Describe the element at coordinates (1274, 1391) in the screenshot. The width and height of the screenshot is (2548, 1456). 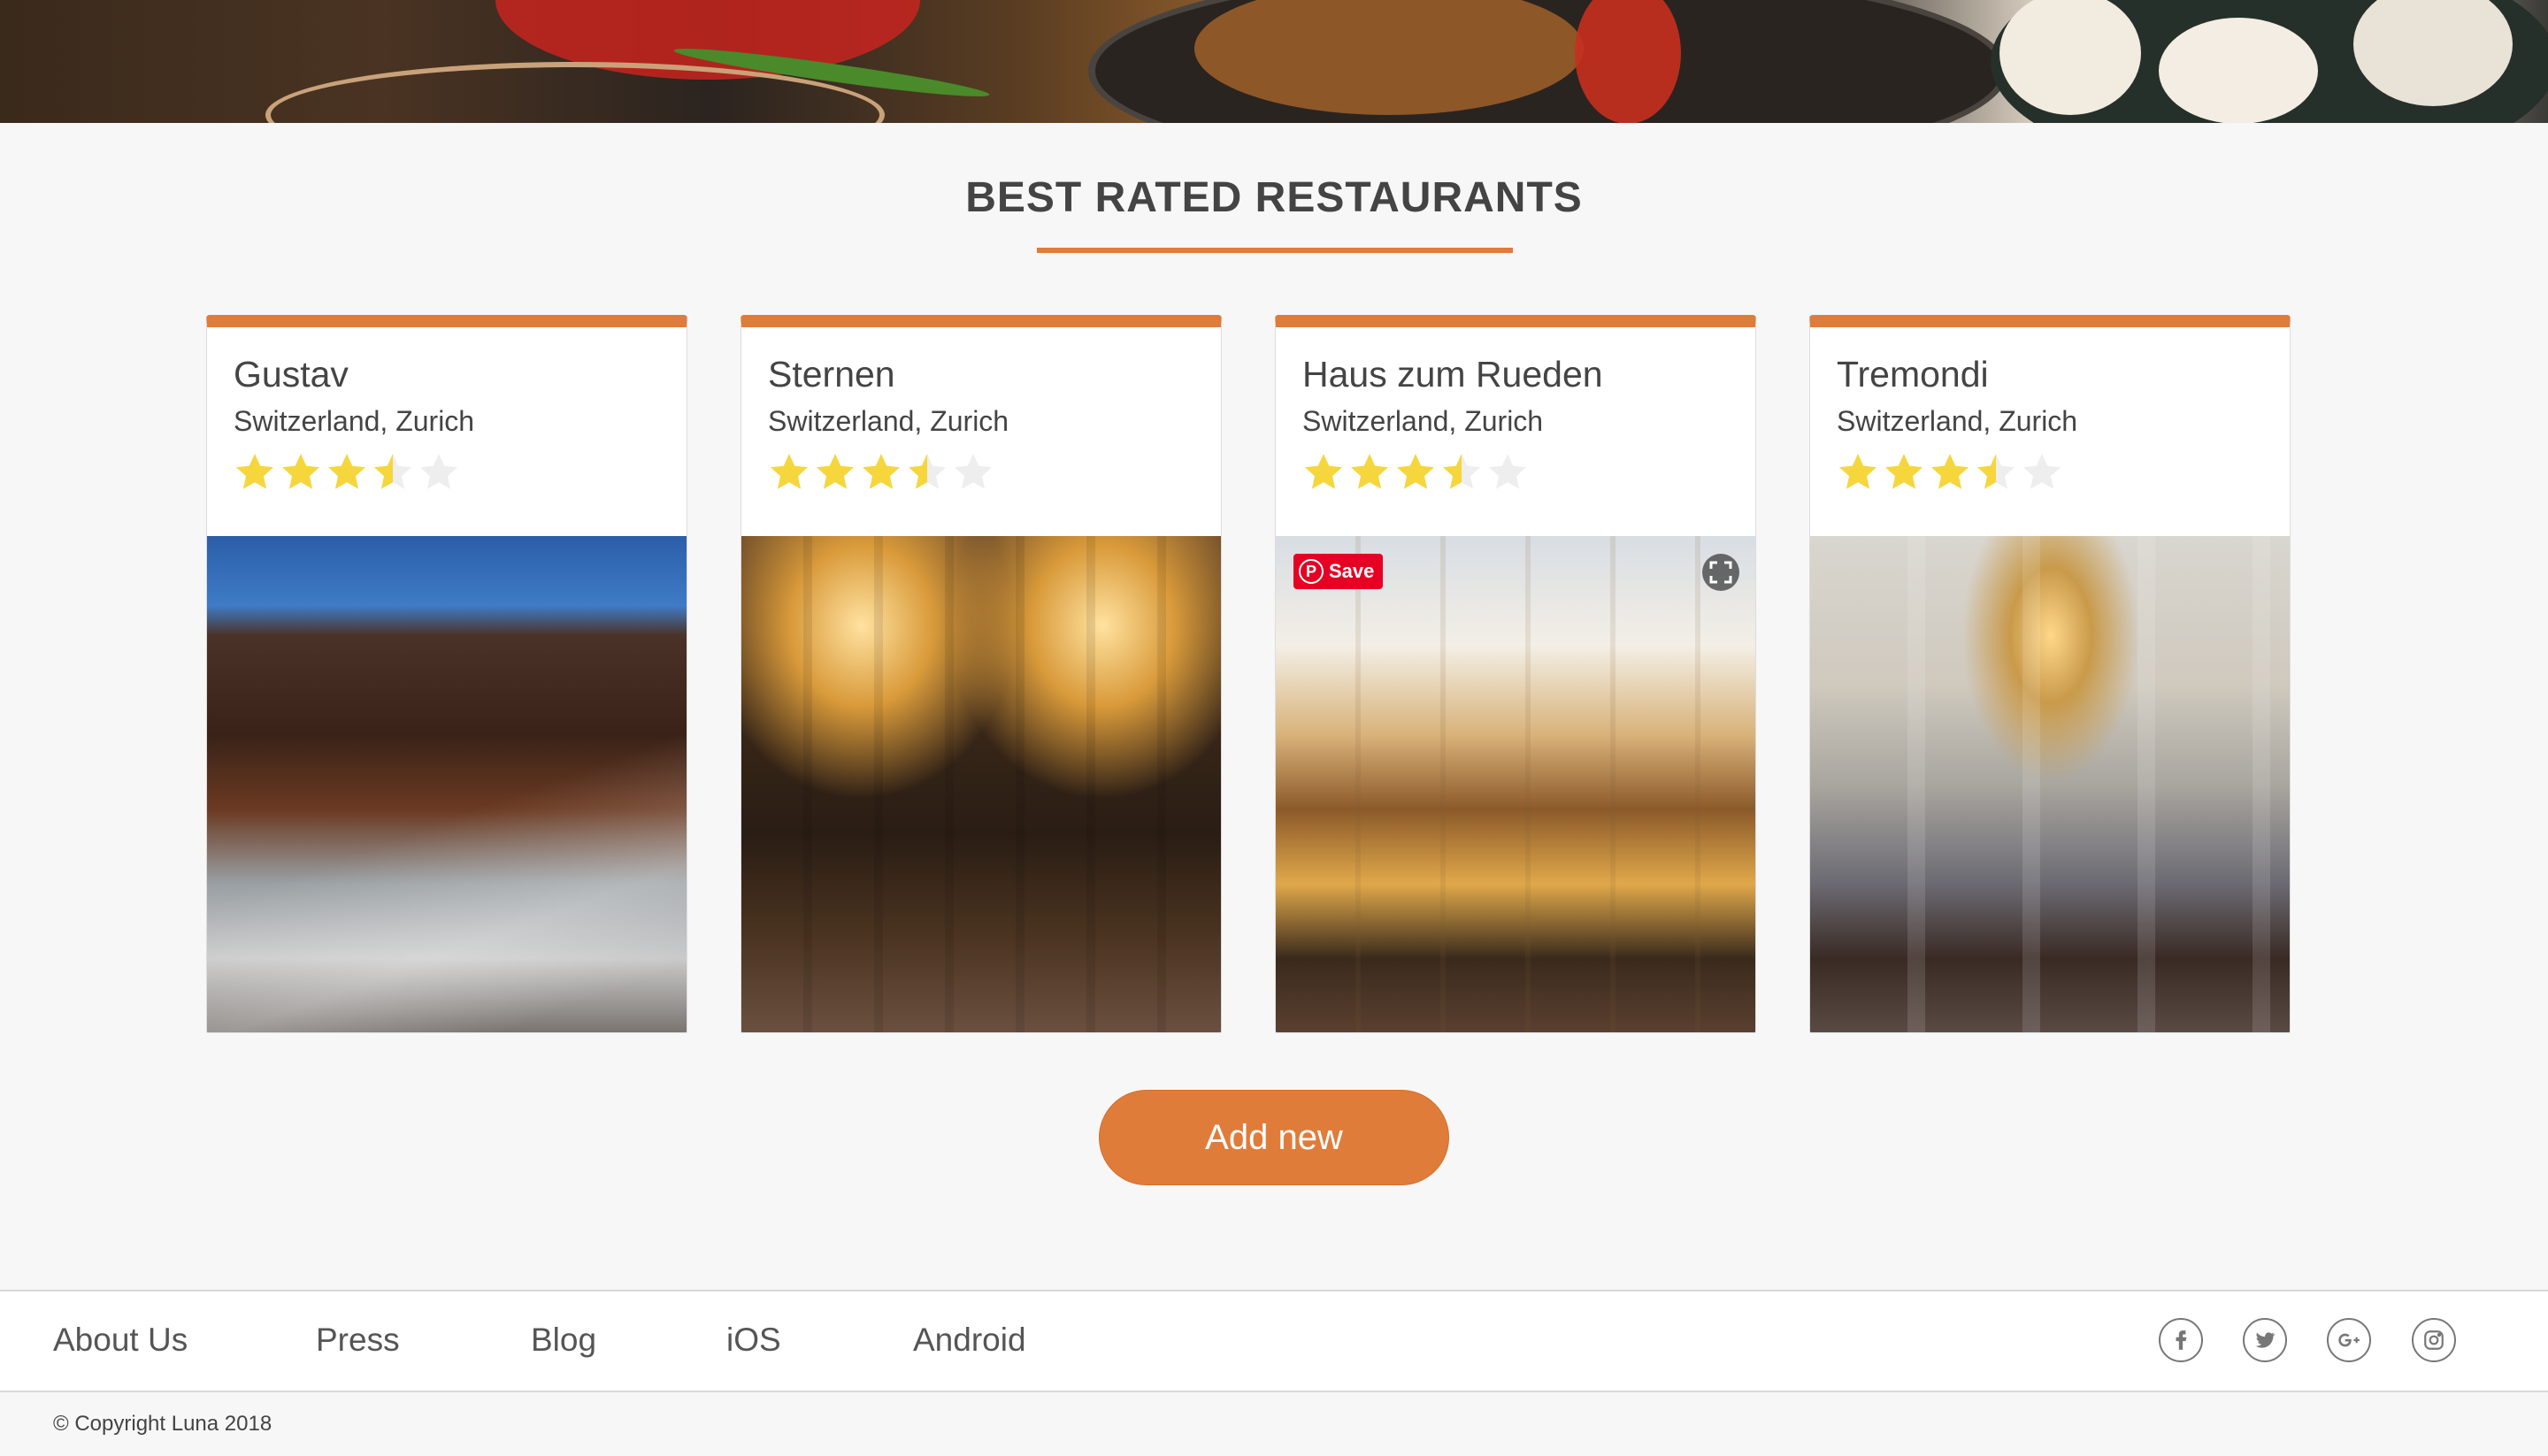
I see `footer-divider` at that location.